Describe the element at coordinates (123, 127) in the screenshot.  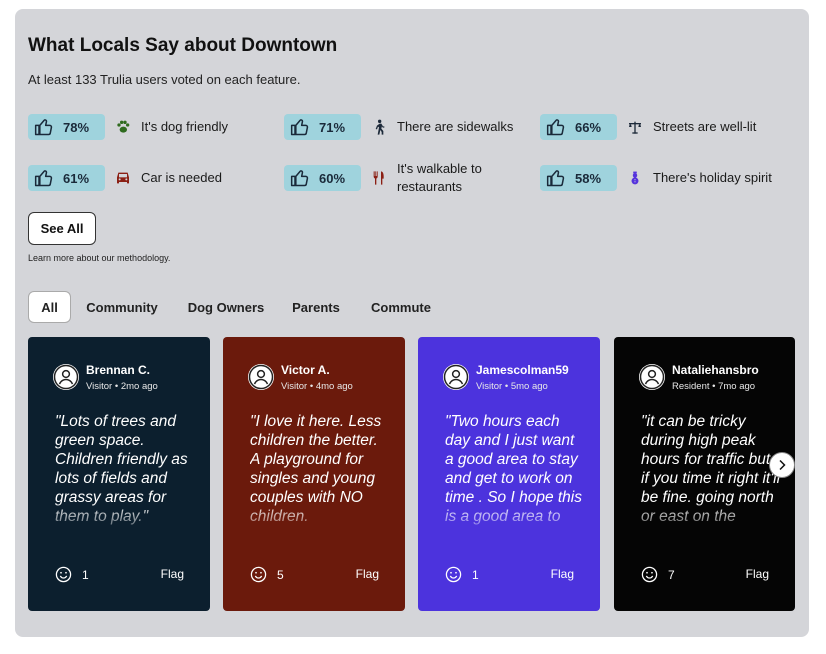
I see `paw-icon` at that location.